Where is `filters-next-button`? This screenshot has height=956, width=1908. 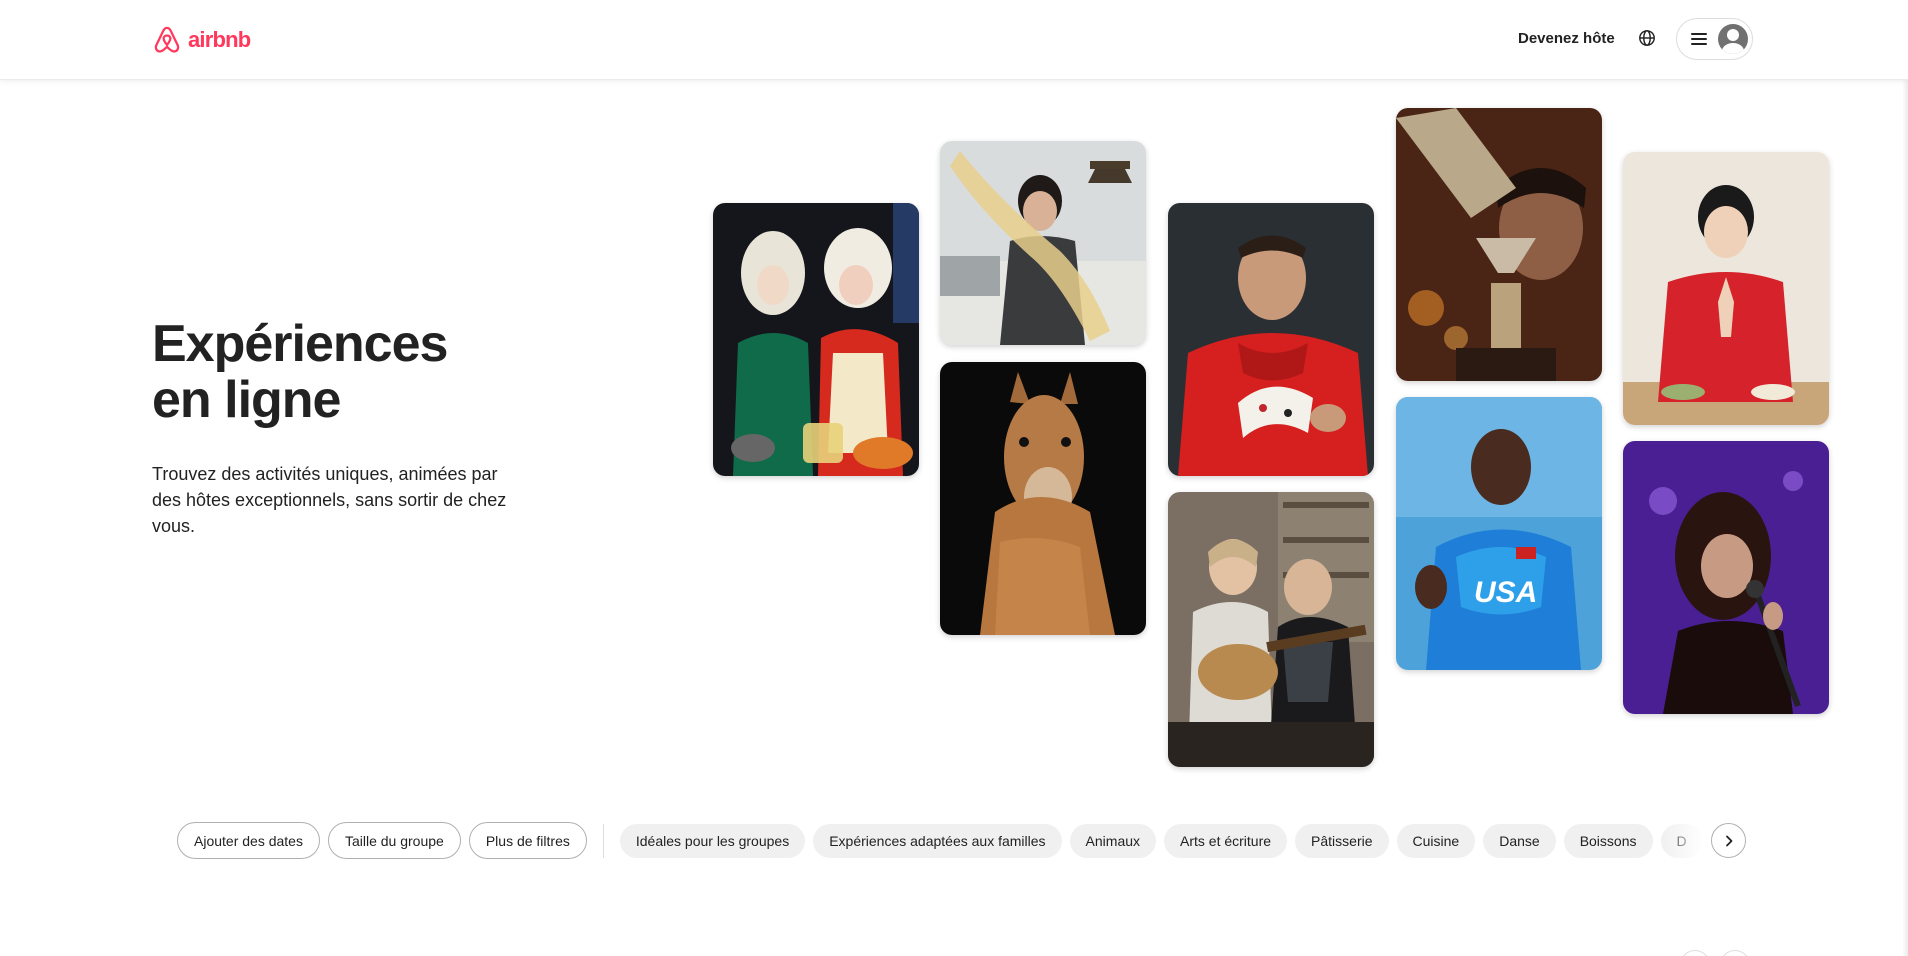
filters-next-button is located at coordinates (1728, 840).